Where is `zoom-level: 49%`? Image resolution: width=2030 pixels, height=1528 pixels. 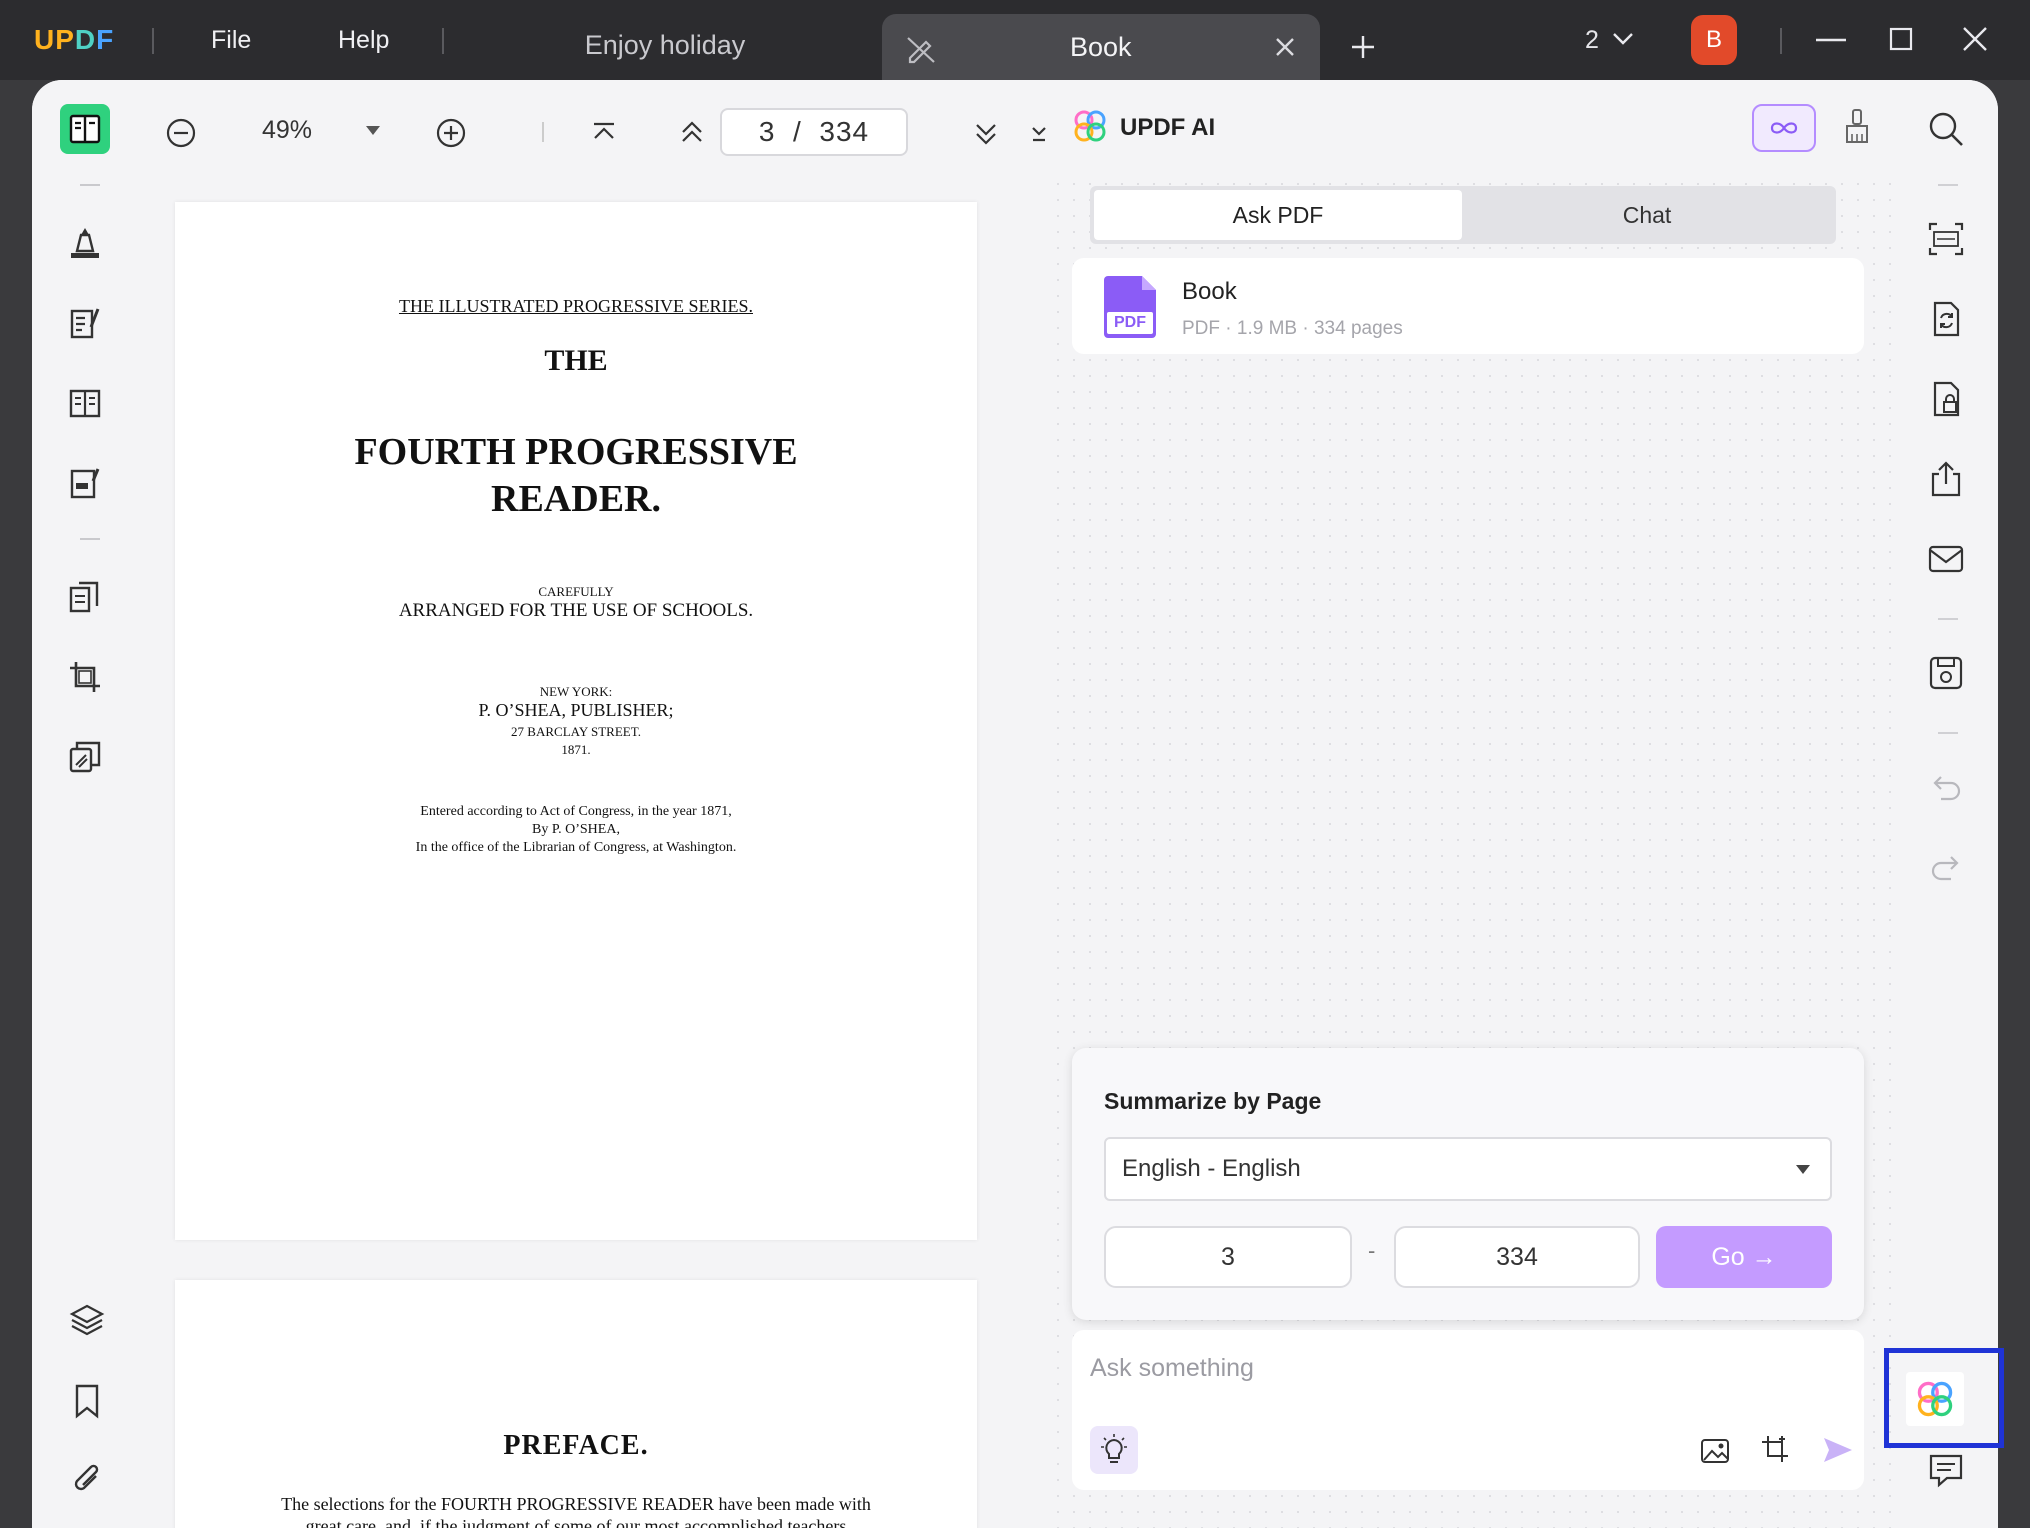
zoom-level: 49% is located at coordinates (287, 130).